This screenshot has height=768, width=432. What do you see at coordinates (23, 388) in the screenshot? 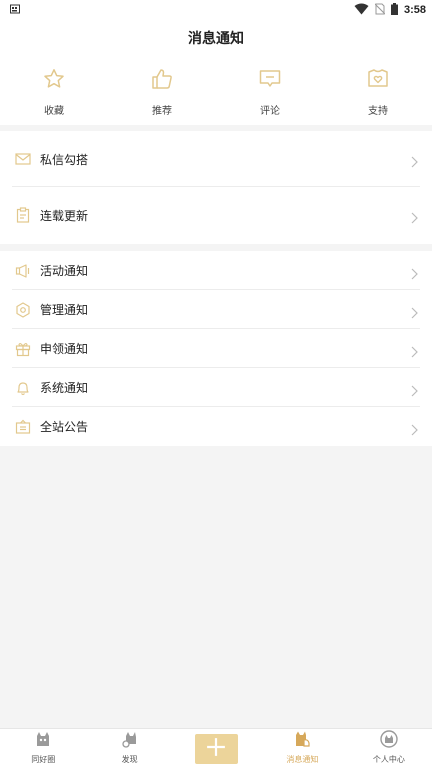
I see `bell-icon` at bounding box center [23, 388].